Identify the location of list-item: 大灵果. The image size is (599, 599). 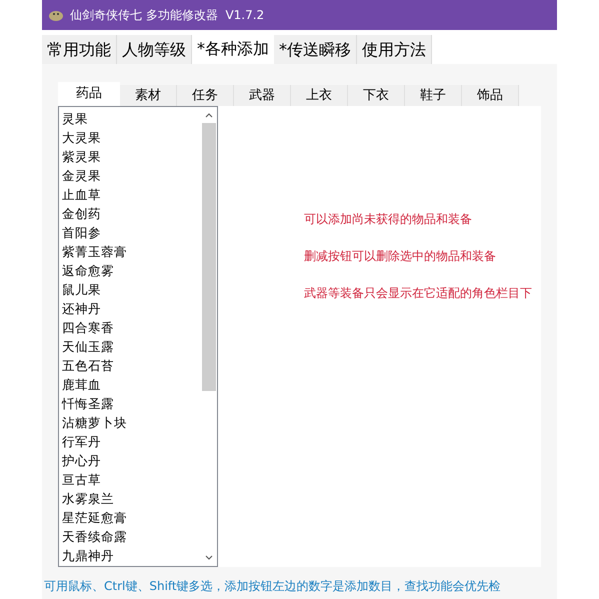
(131, 137).